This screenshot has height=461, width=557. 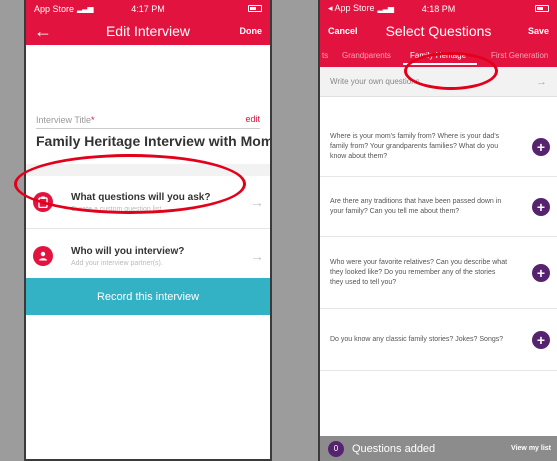 I want to click on status-bar: App Store ▂▃▅ 4:17 PM, so click(x=148, y=8).